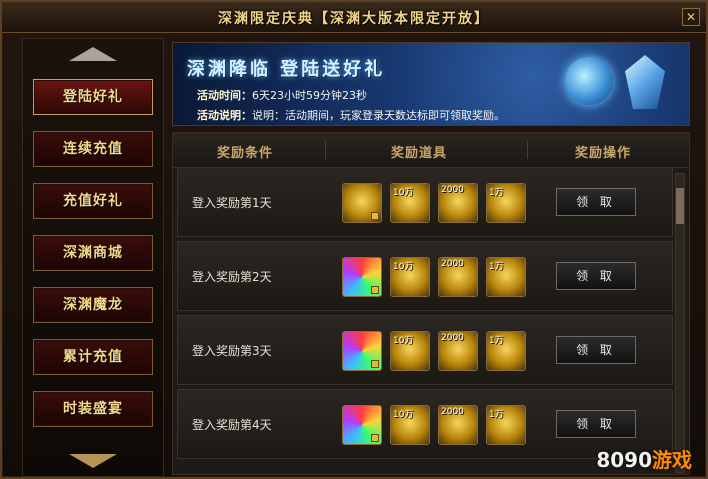 The height and width of the screenshot is (479, 708). Describe the element at coordinates (680, 323) in the screenshot. I see `reward-scrollbar` at that location.